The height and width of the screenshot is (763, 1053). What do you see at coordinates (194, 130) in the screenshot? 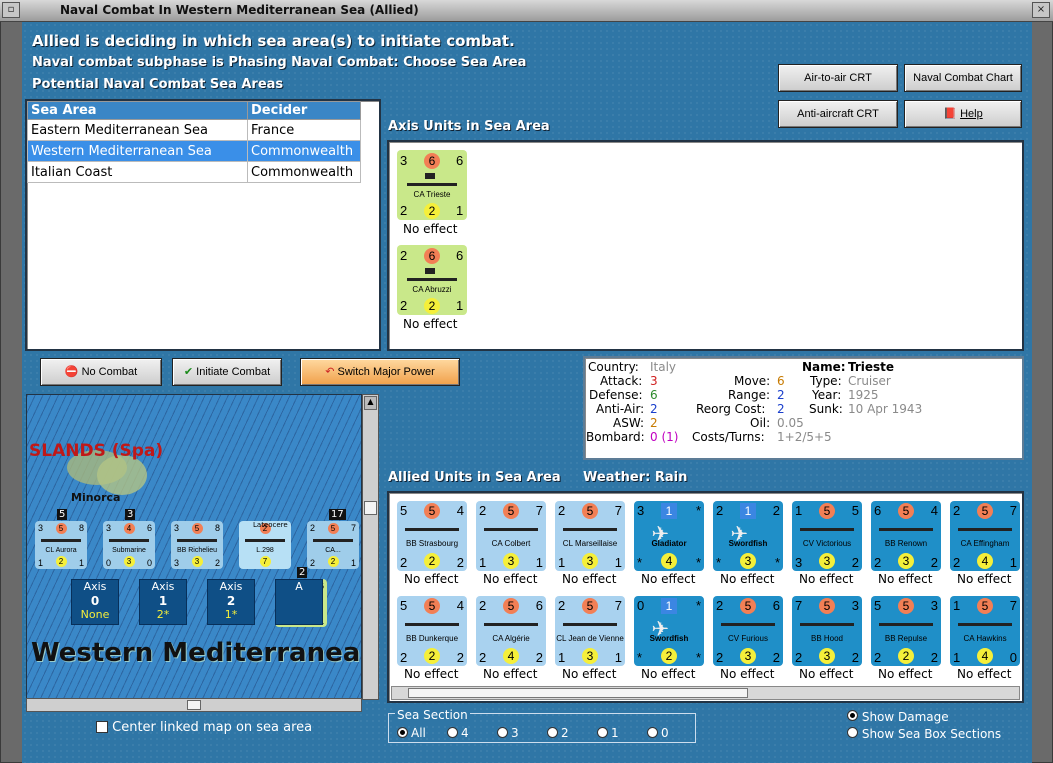
I see `table-row: Eastern Mediterranean Sea France` at bounding box center [194, 130].